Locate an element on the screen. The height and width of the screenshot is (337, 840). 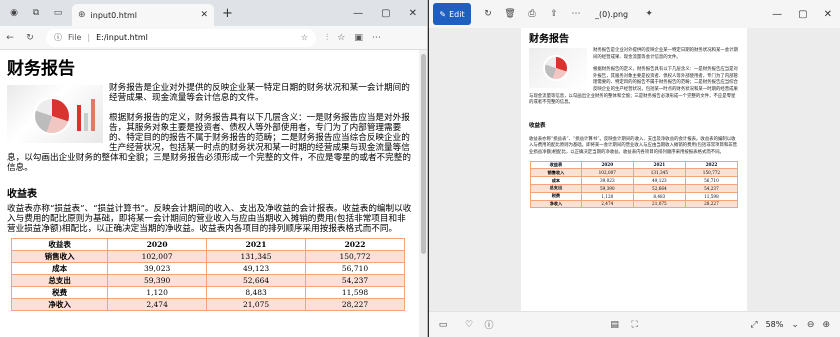
fit-icon: ⛶ is located at coordinates (635, 325).